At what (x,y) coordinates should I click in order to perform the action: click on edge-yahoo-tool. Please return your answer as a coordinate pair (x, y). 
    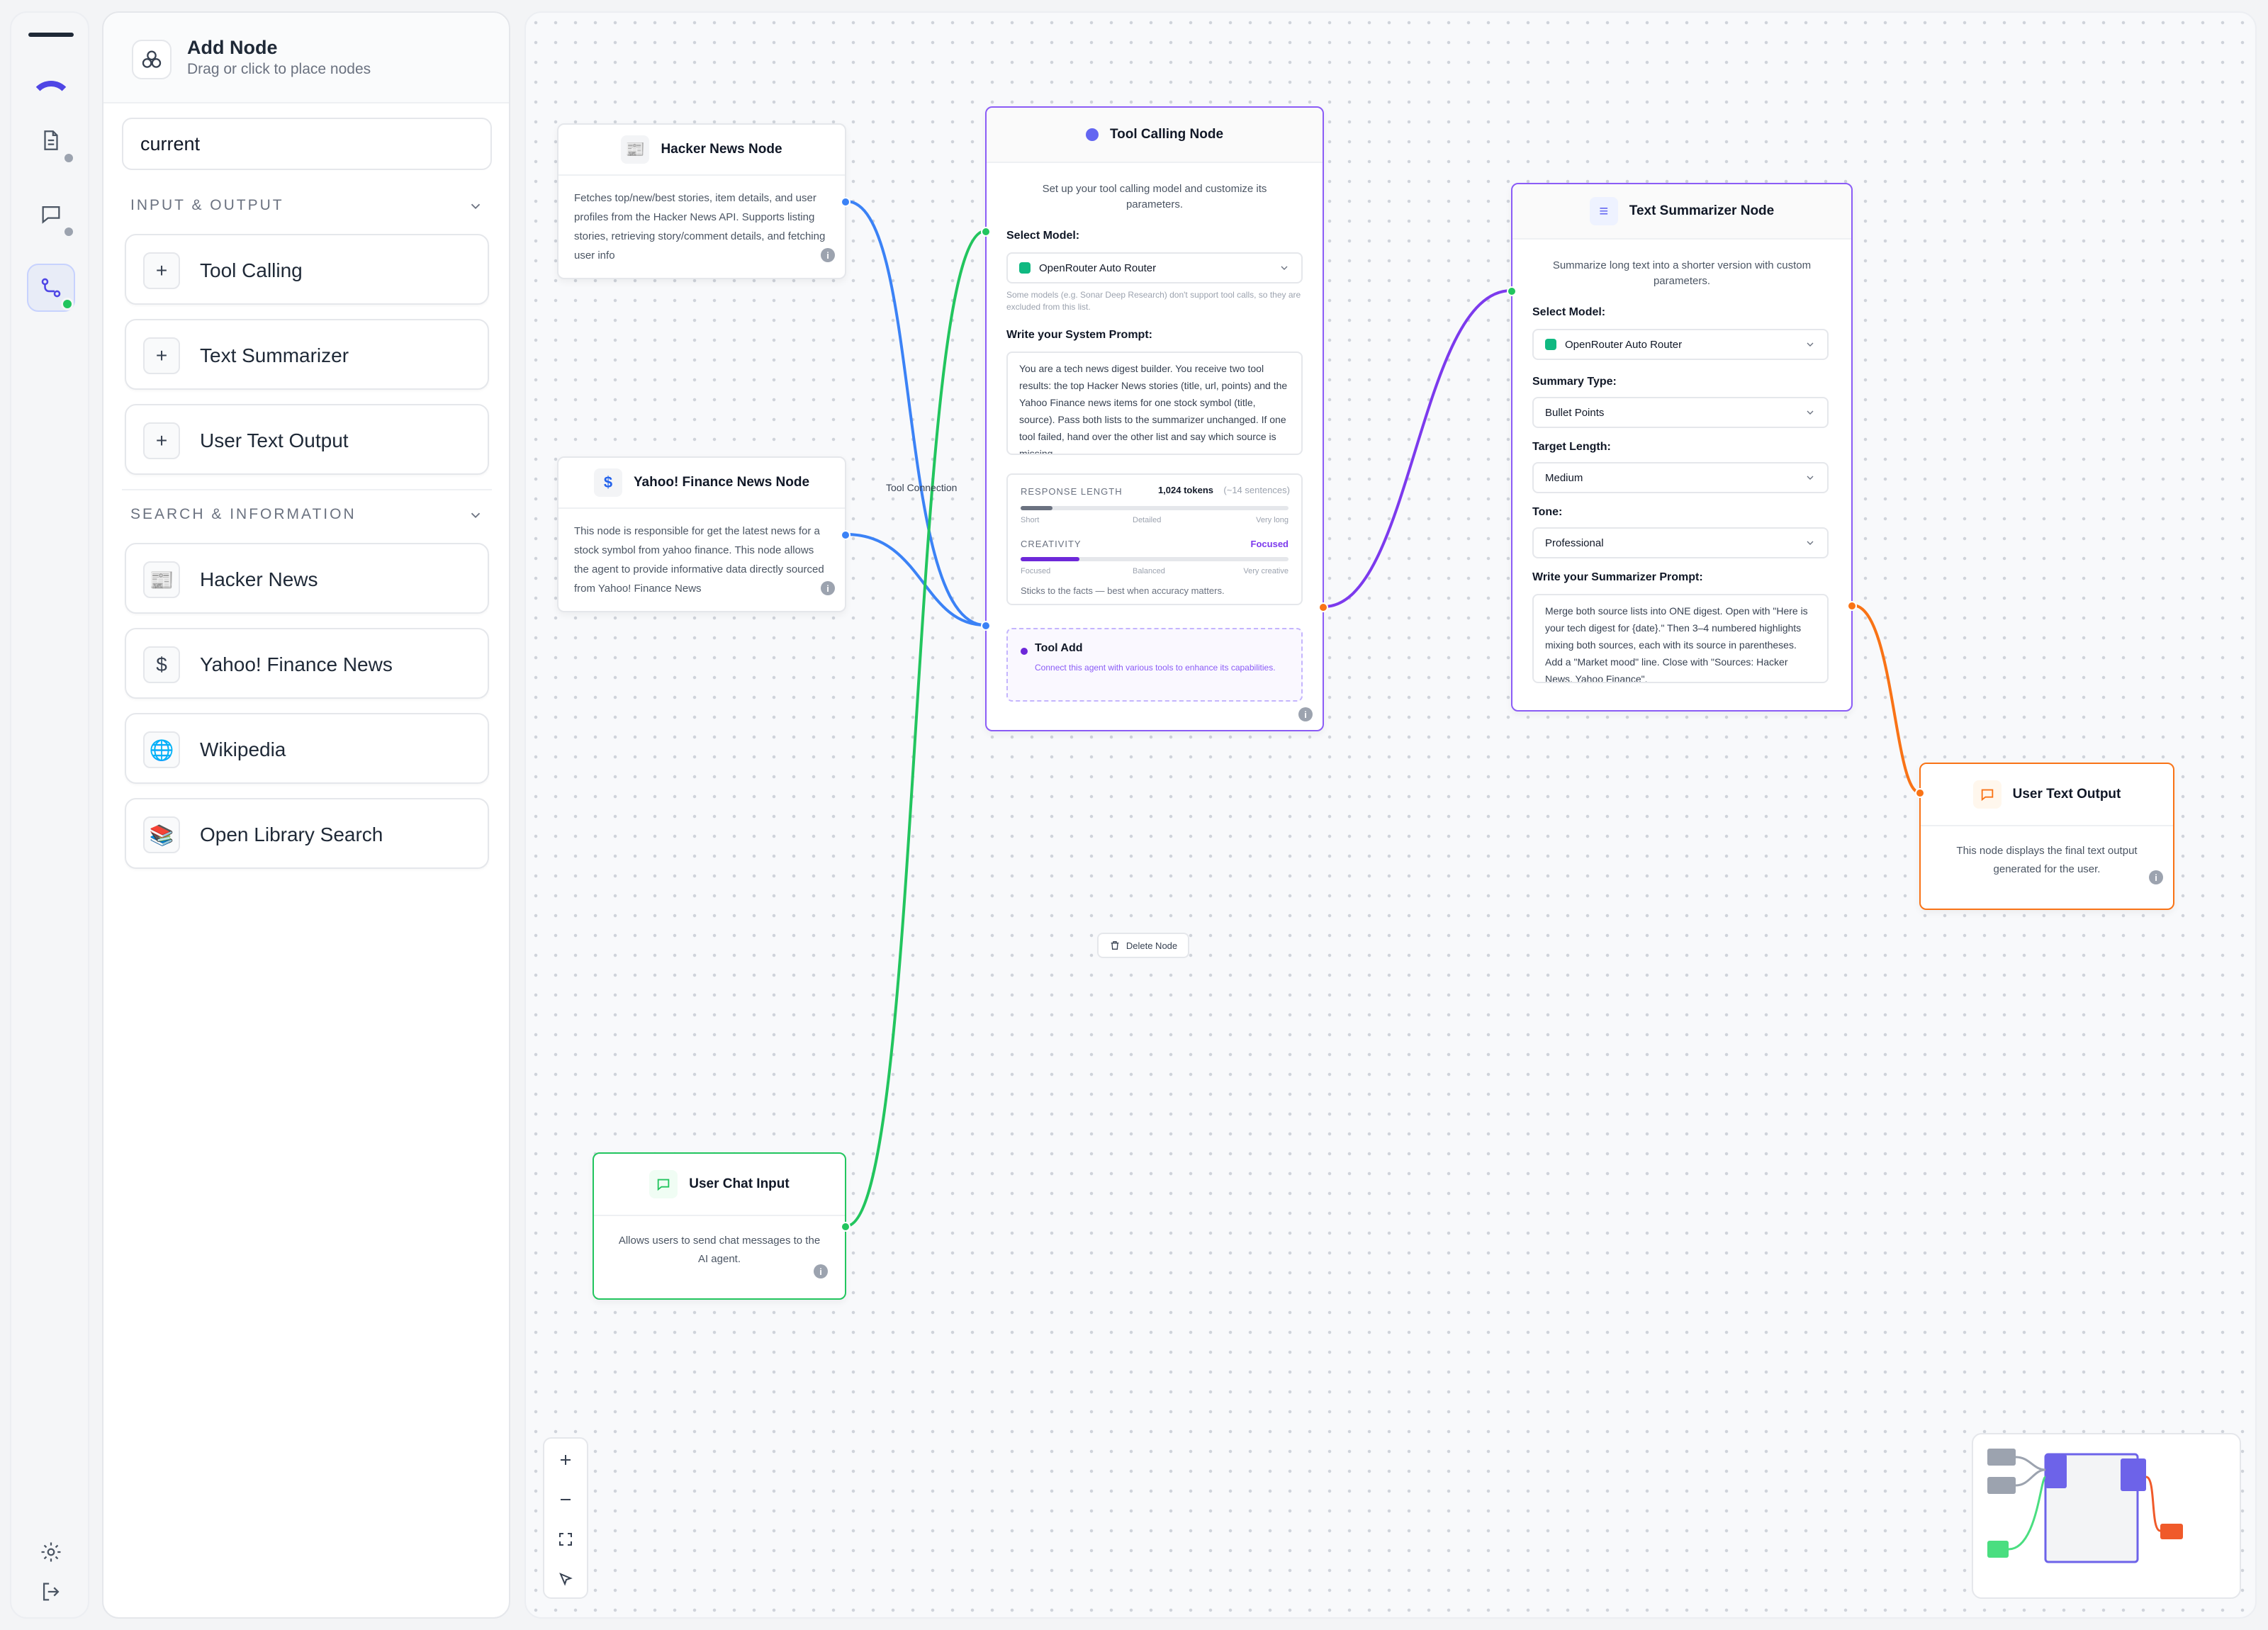
    Looking at the image, I should click on (916, 580).